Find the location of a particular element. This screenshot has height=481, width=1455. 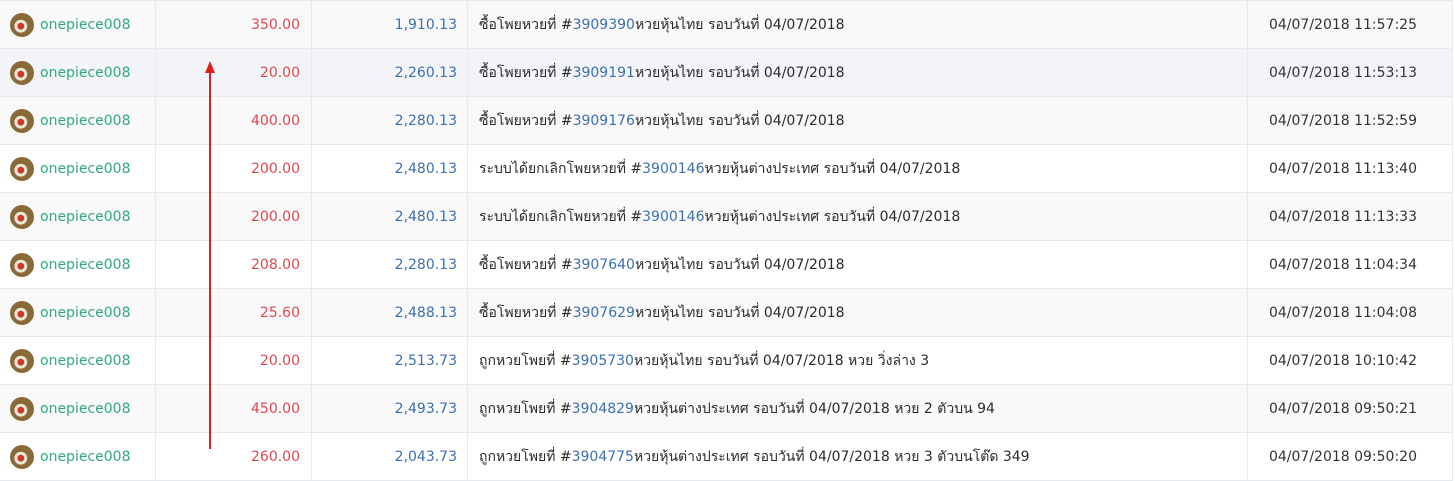

balance: 2,493.73 is located at coordinates (390, 408).